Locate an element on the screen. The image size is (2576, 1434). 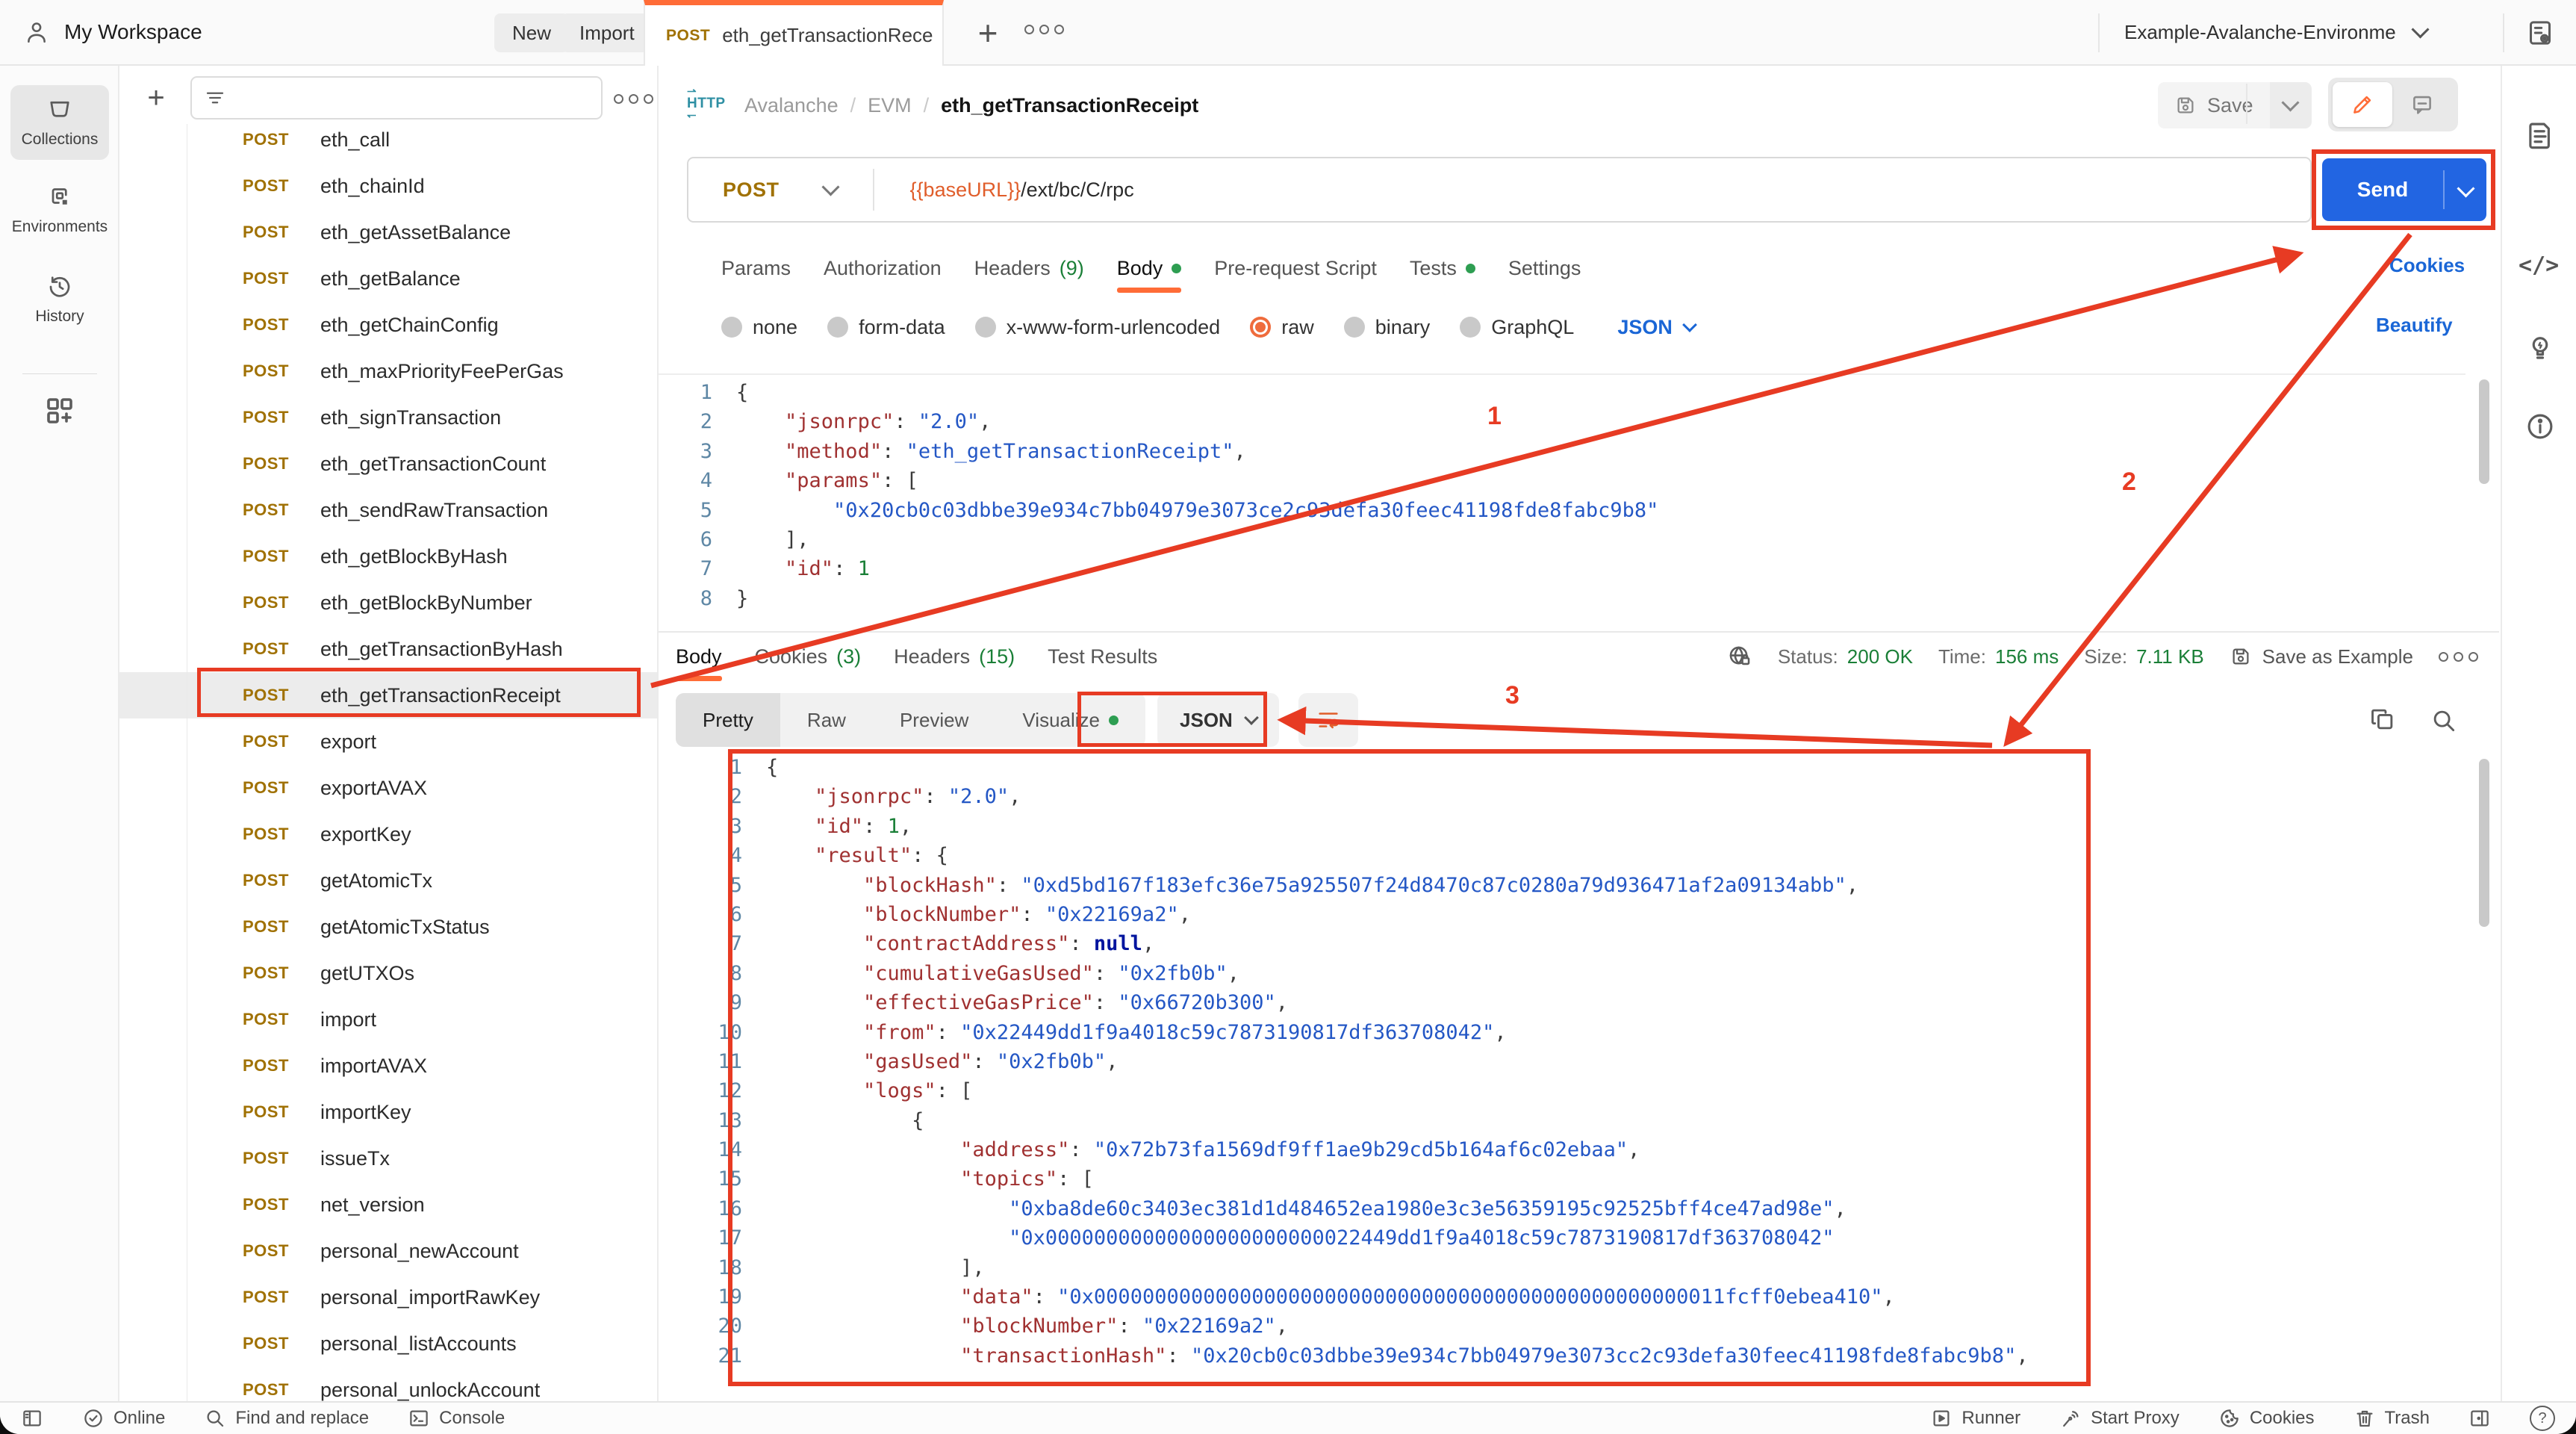
view-preview: Preview is located at coordinates (934, 720).